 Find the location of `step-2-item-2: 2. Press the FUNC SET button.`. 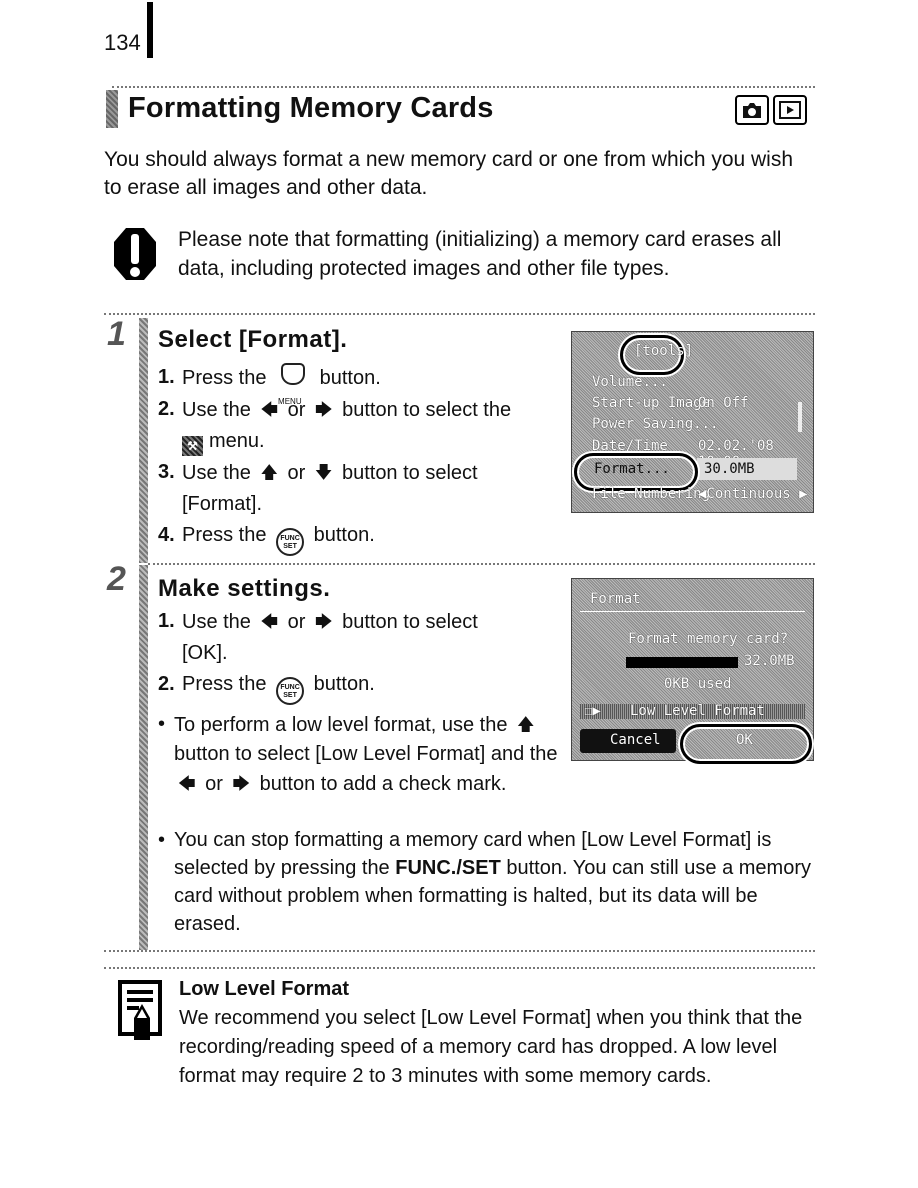

step-2-item-2: 2. Press the FUNC SET button. is located at coordinates (363, 687).